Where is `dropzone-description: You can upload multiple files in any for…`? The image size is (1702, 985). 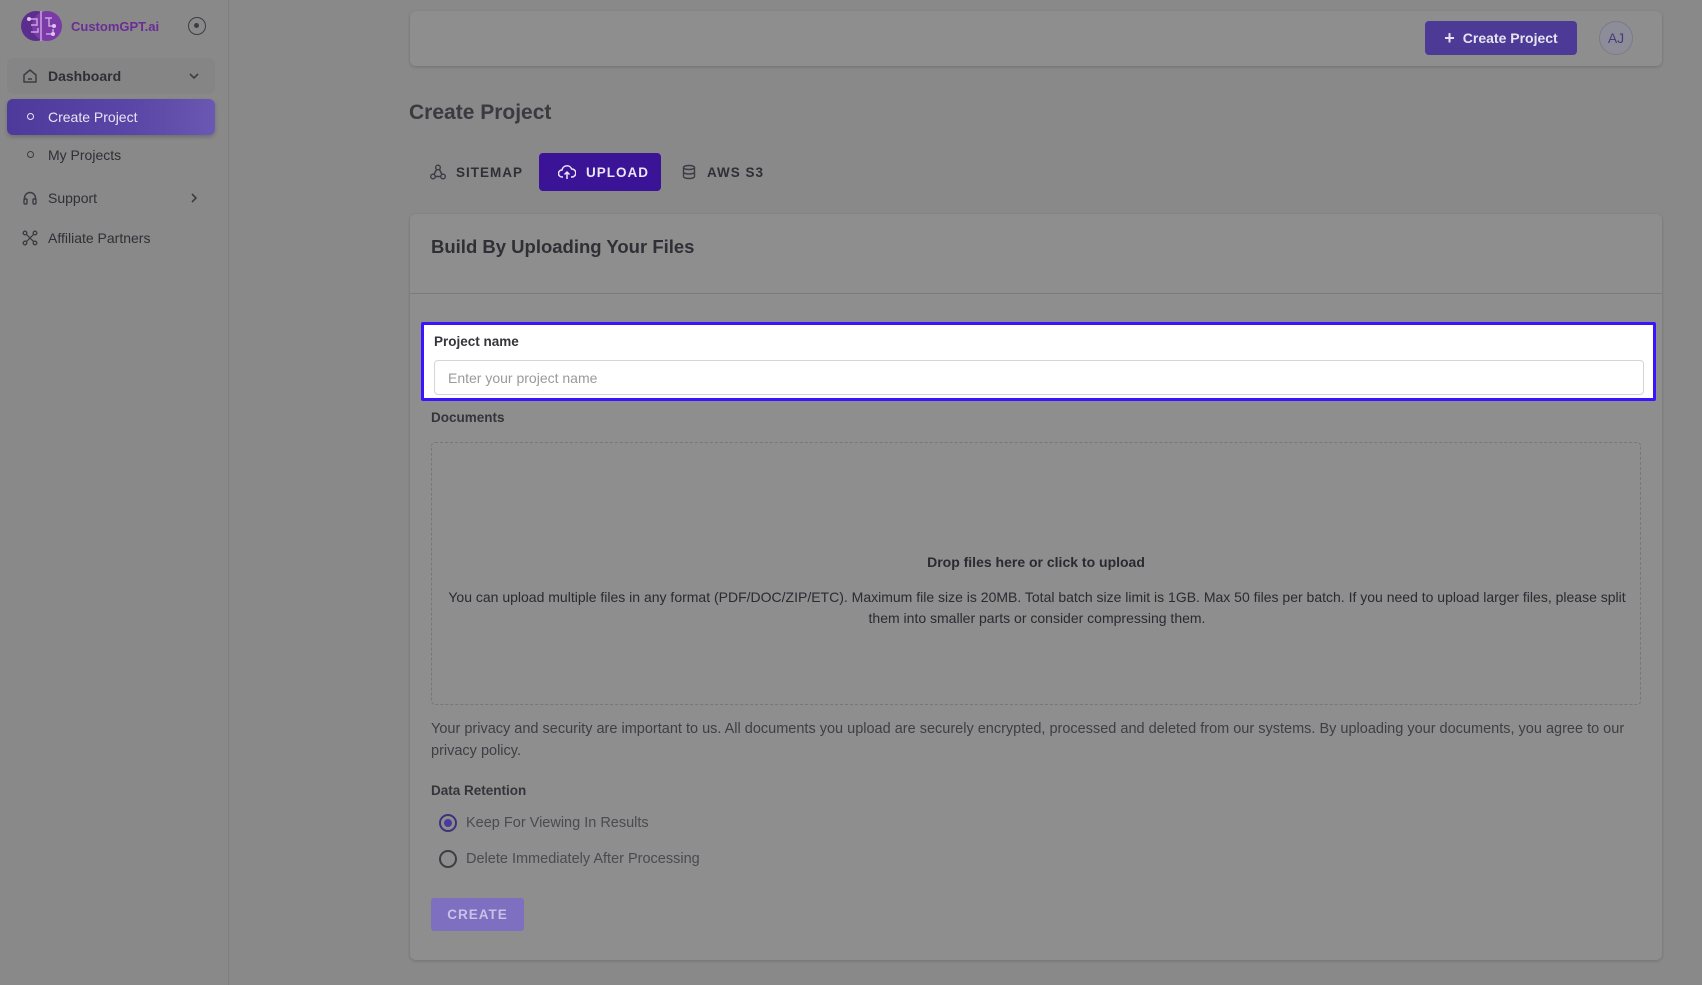
dropzone-description: You can upload multiple files in any for… is located at coordinates (1037, 607).